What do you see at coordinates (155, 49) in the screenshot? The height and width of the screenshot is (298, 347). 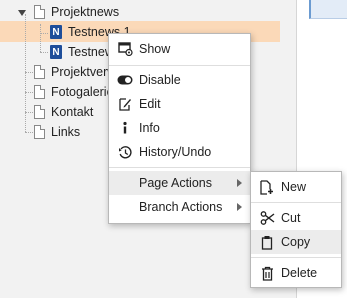 I see `menu-item-label: Show` at bounding box center [155, 49].